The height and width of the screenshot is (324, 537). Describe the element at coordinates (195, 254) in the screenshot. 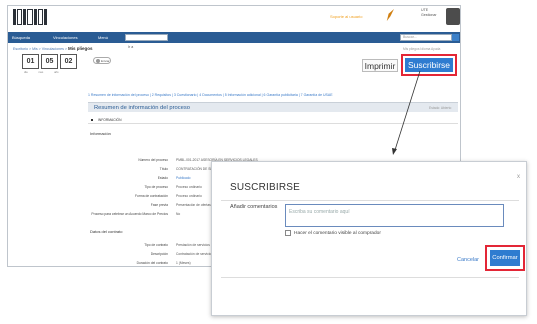

I see `field-value: Contratación de servicios` at that location.